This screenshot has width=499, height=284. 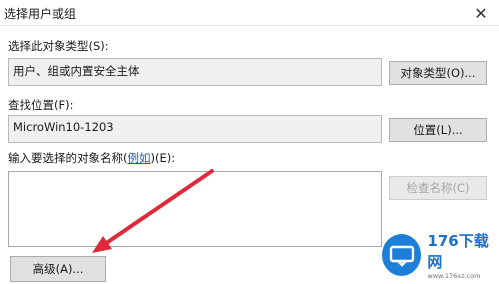 What do you see at coordinates (438, 188) in the screenshot?
I see `check-names-button: 检查名称(C)` at bounding box center [438, 188].